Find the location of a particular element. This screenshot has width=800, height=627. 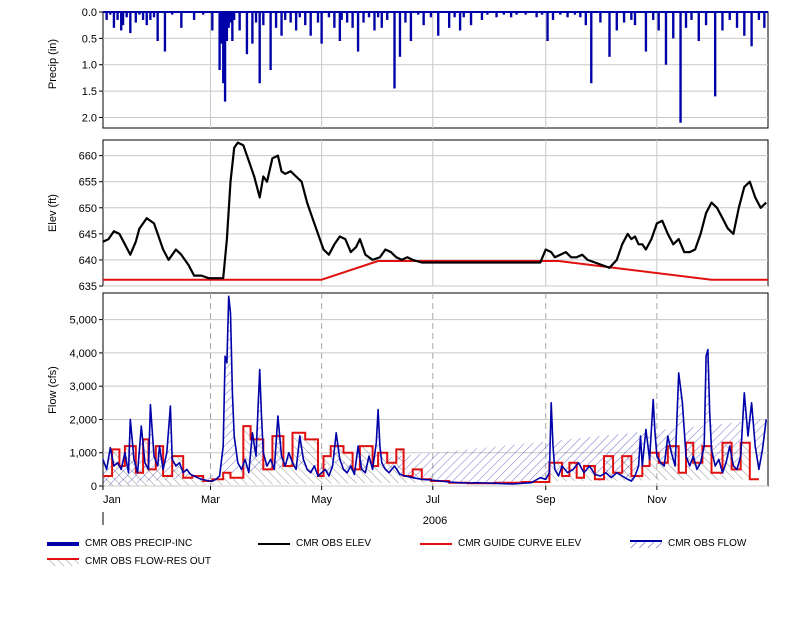

x-tick-label: Mar is located at coordinates (210, 500).